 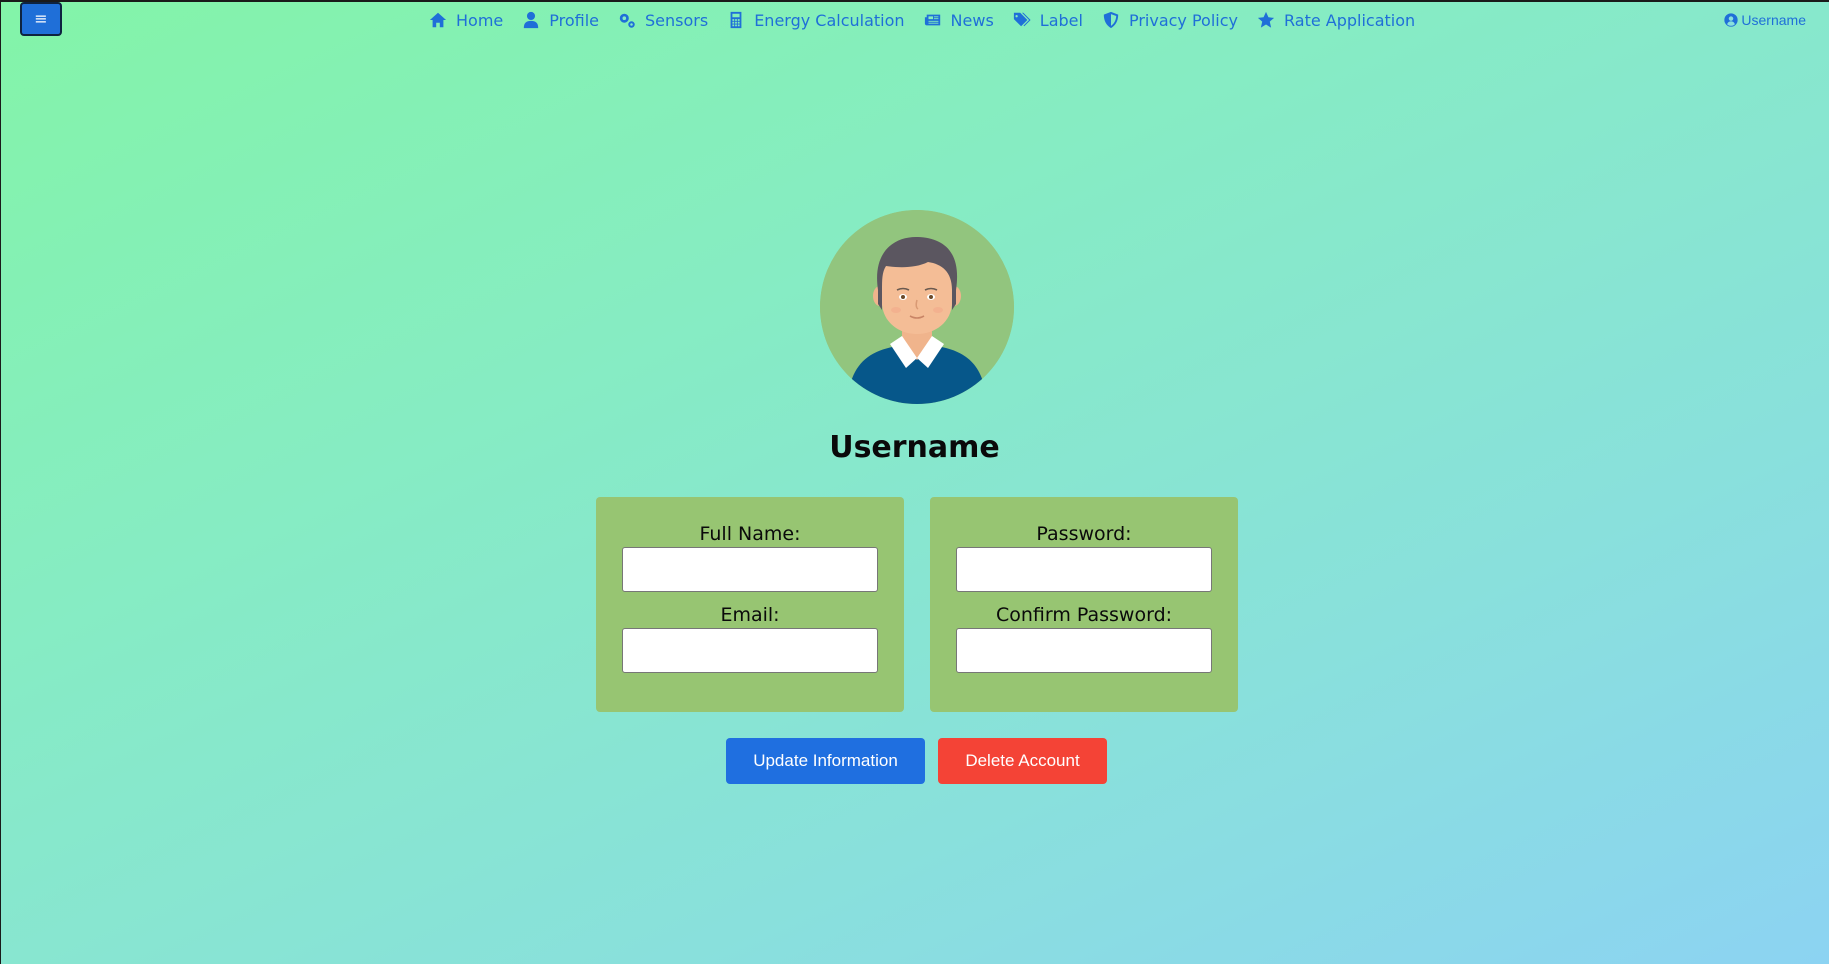 What do you see at coordinates (825, 761) in the screenshot?
I see `update-information-button: Update Information` at bounding box center [825, 761].